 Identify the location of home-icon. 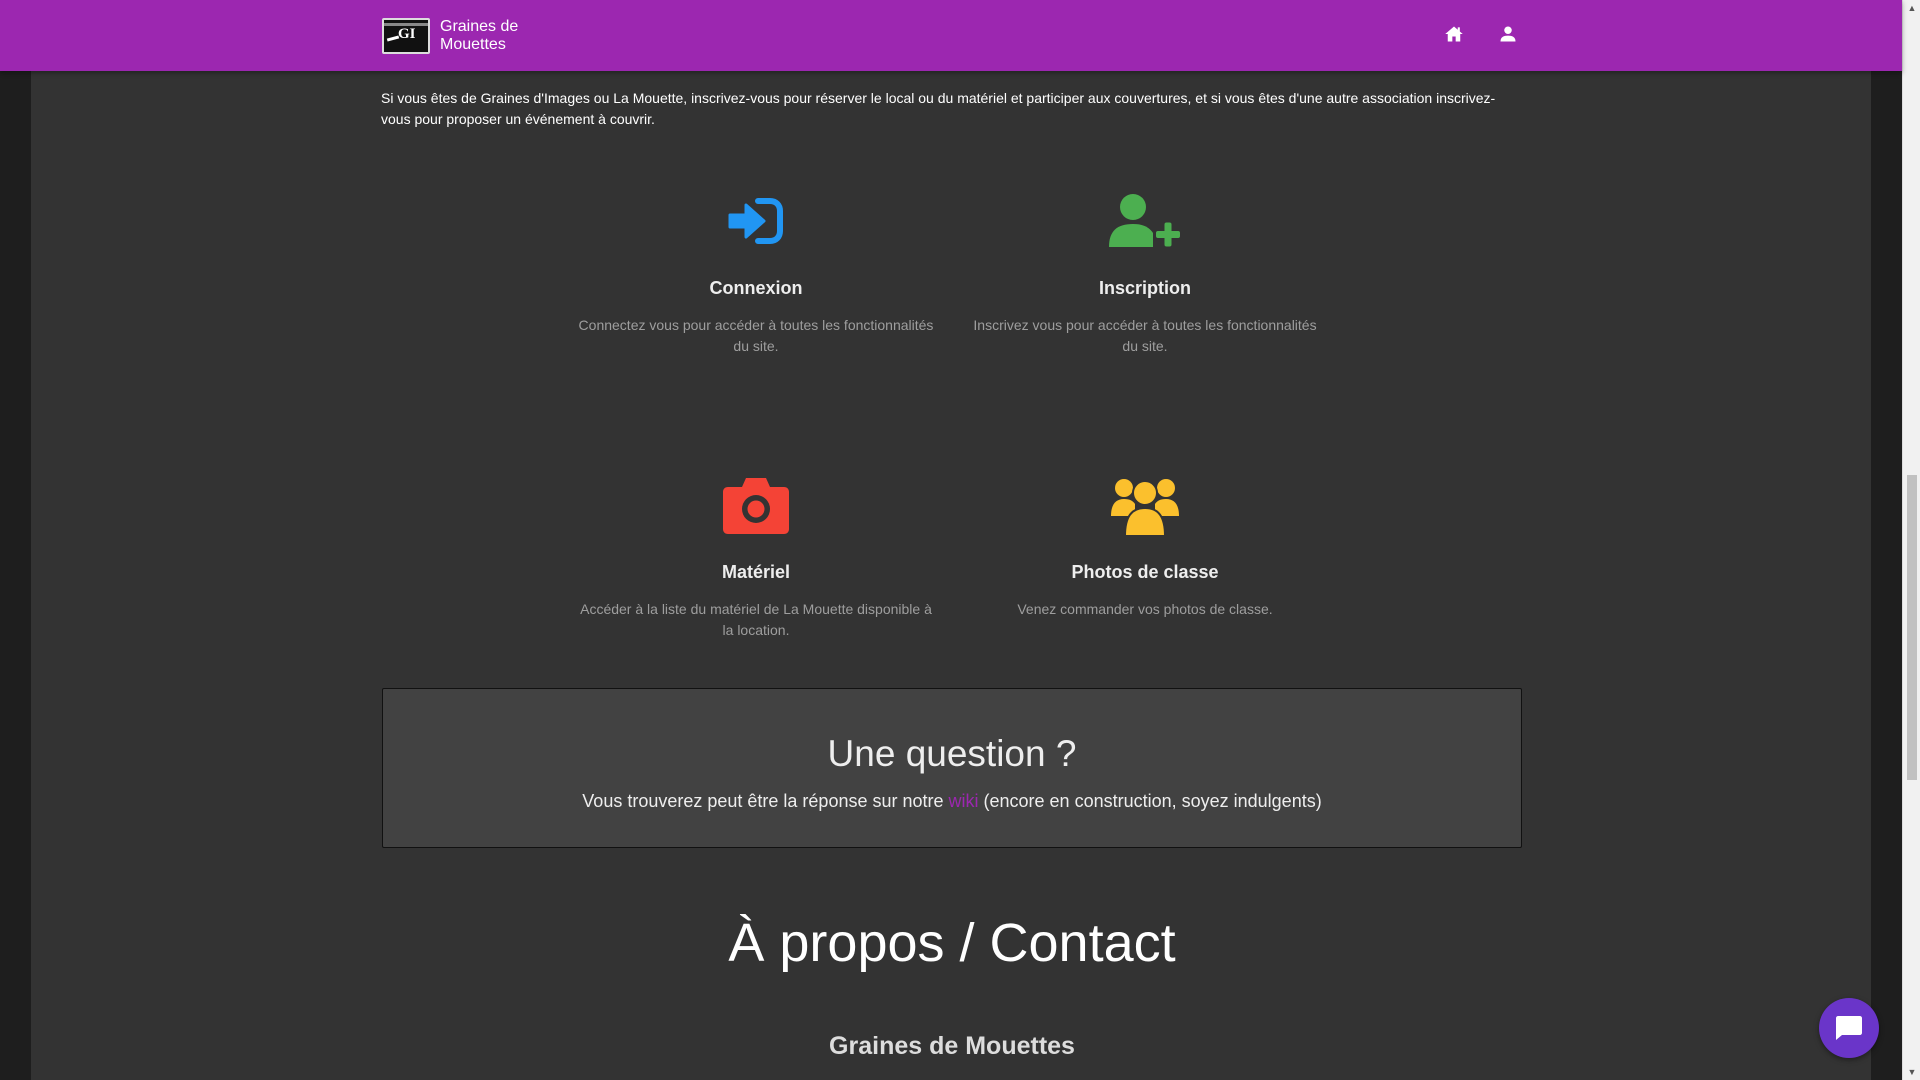
(1454, 34).